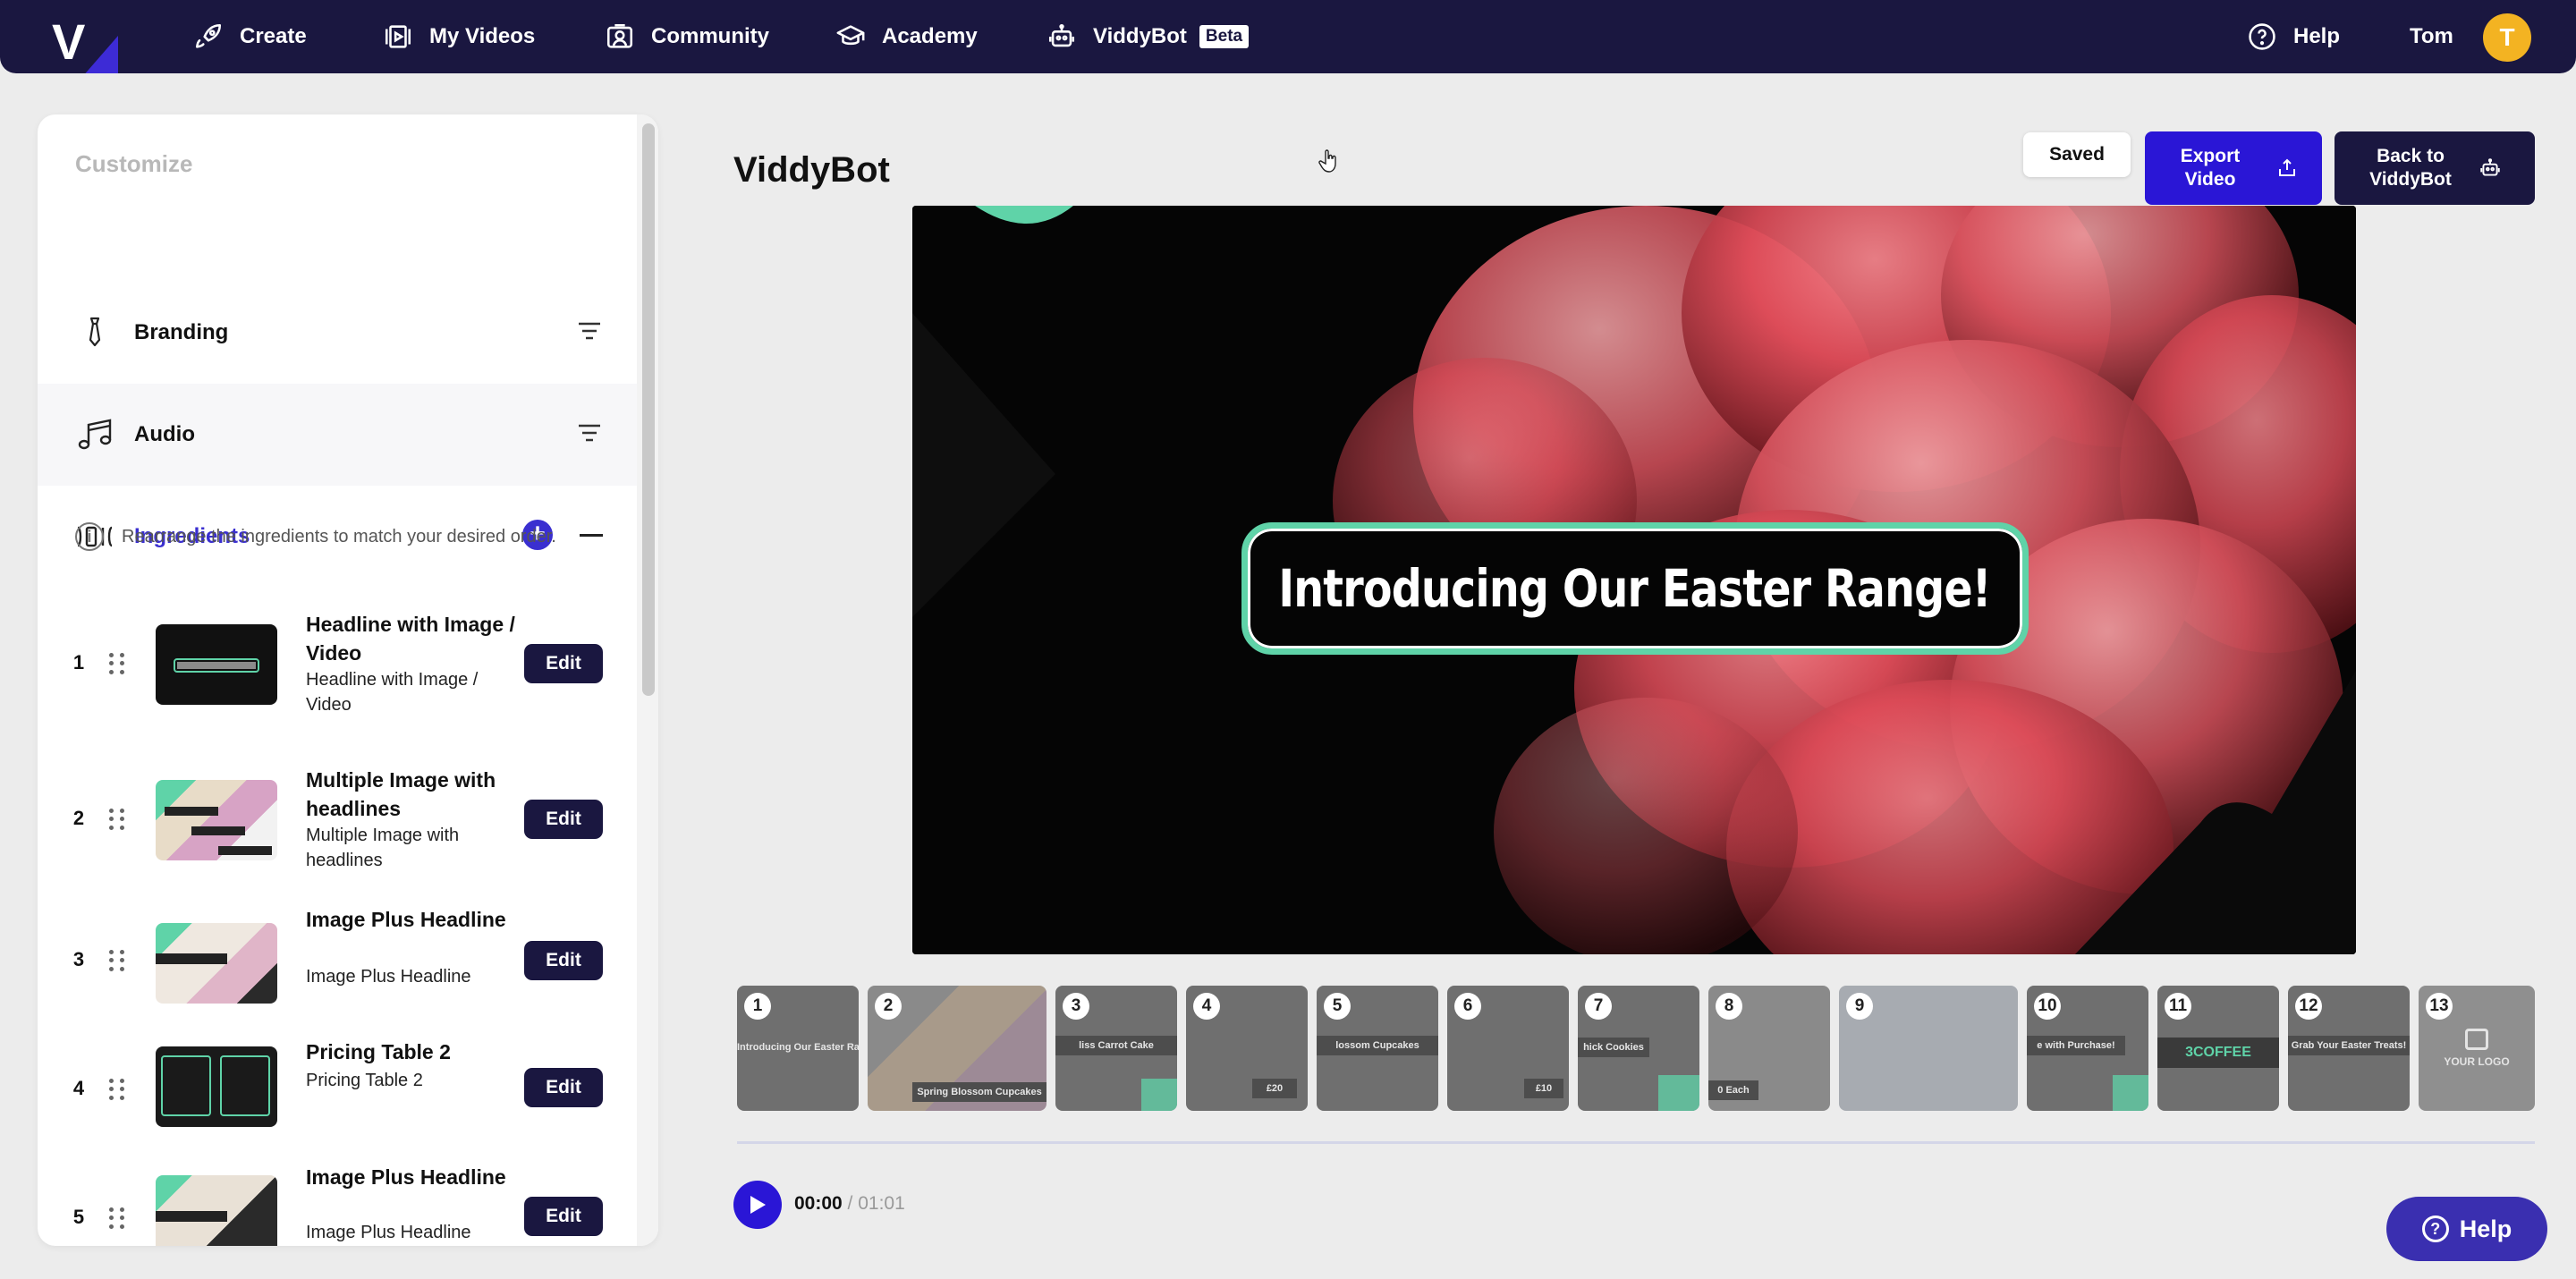  I want to click on nav-help-label: Help, so click(2317, 36).